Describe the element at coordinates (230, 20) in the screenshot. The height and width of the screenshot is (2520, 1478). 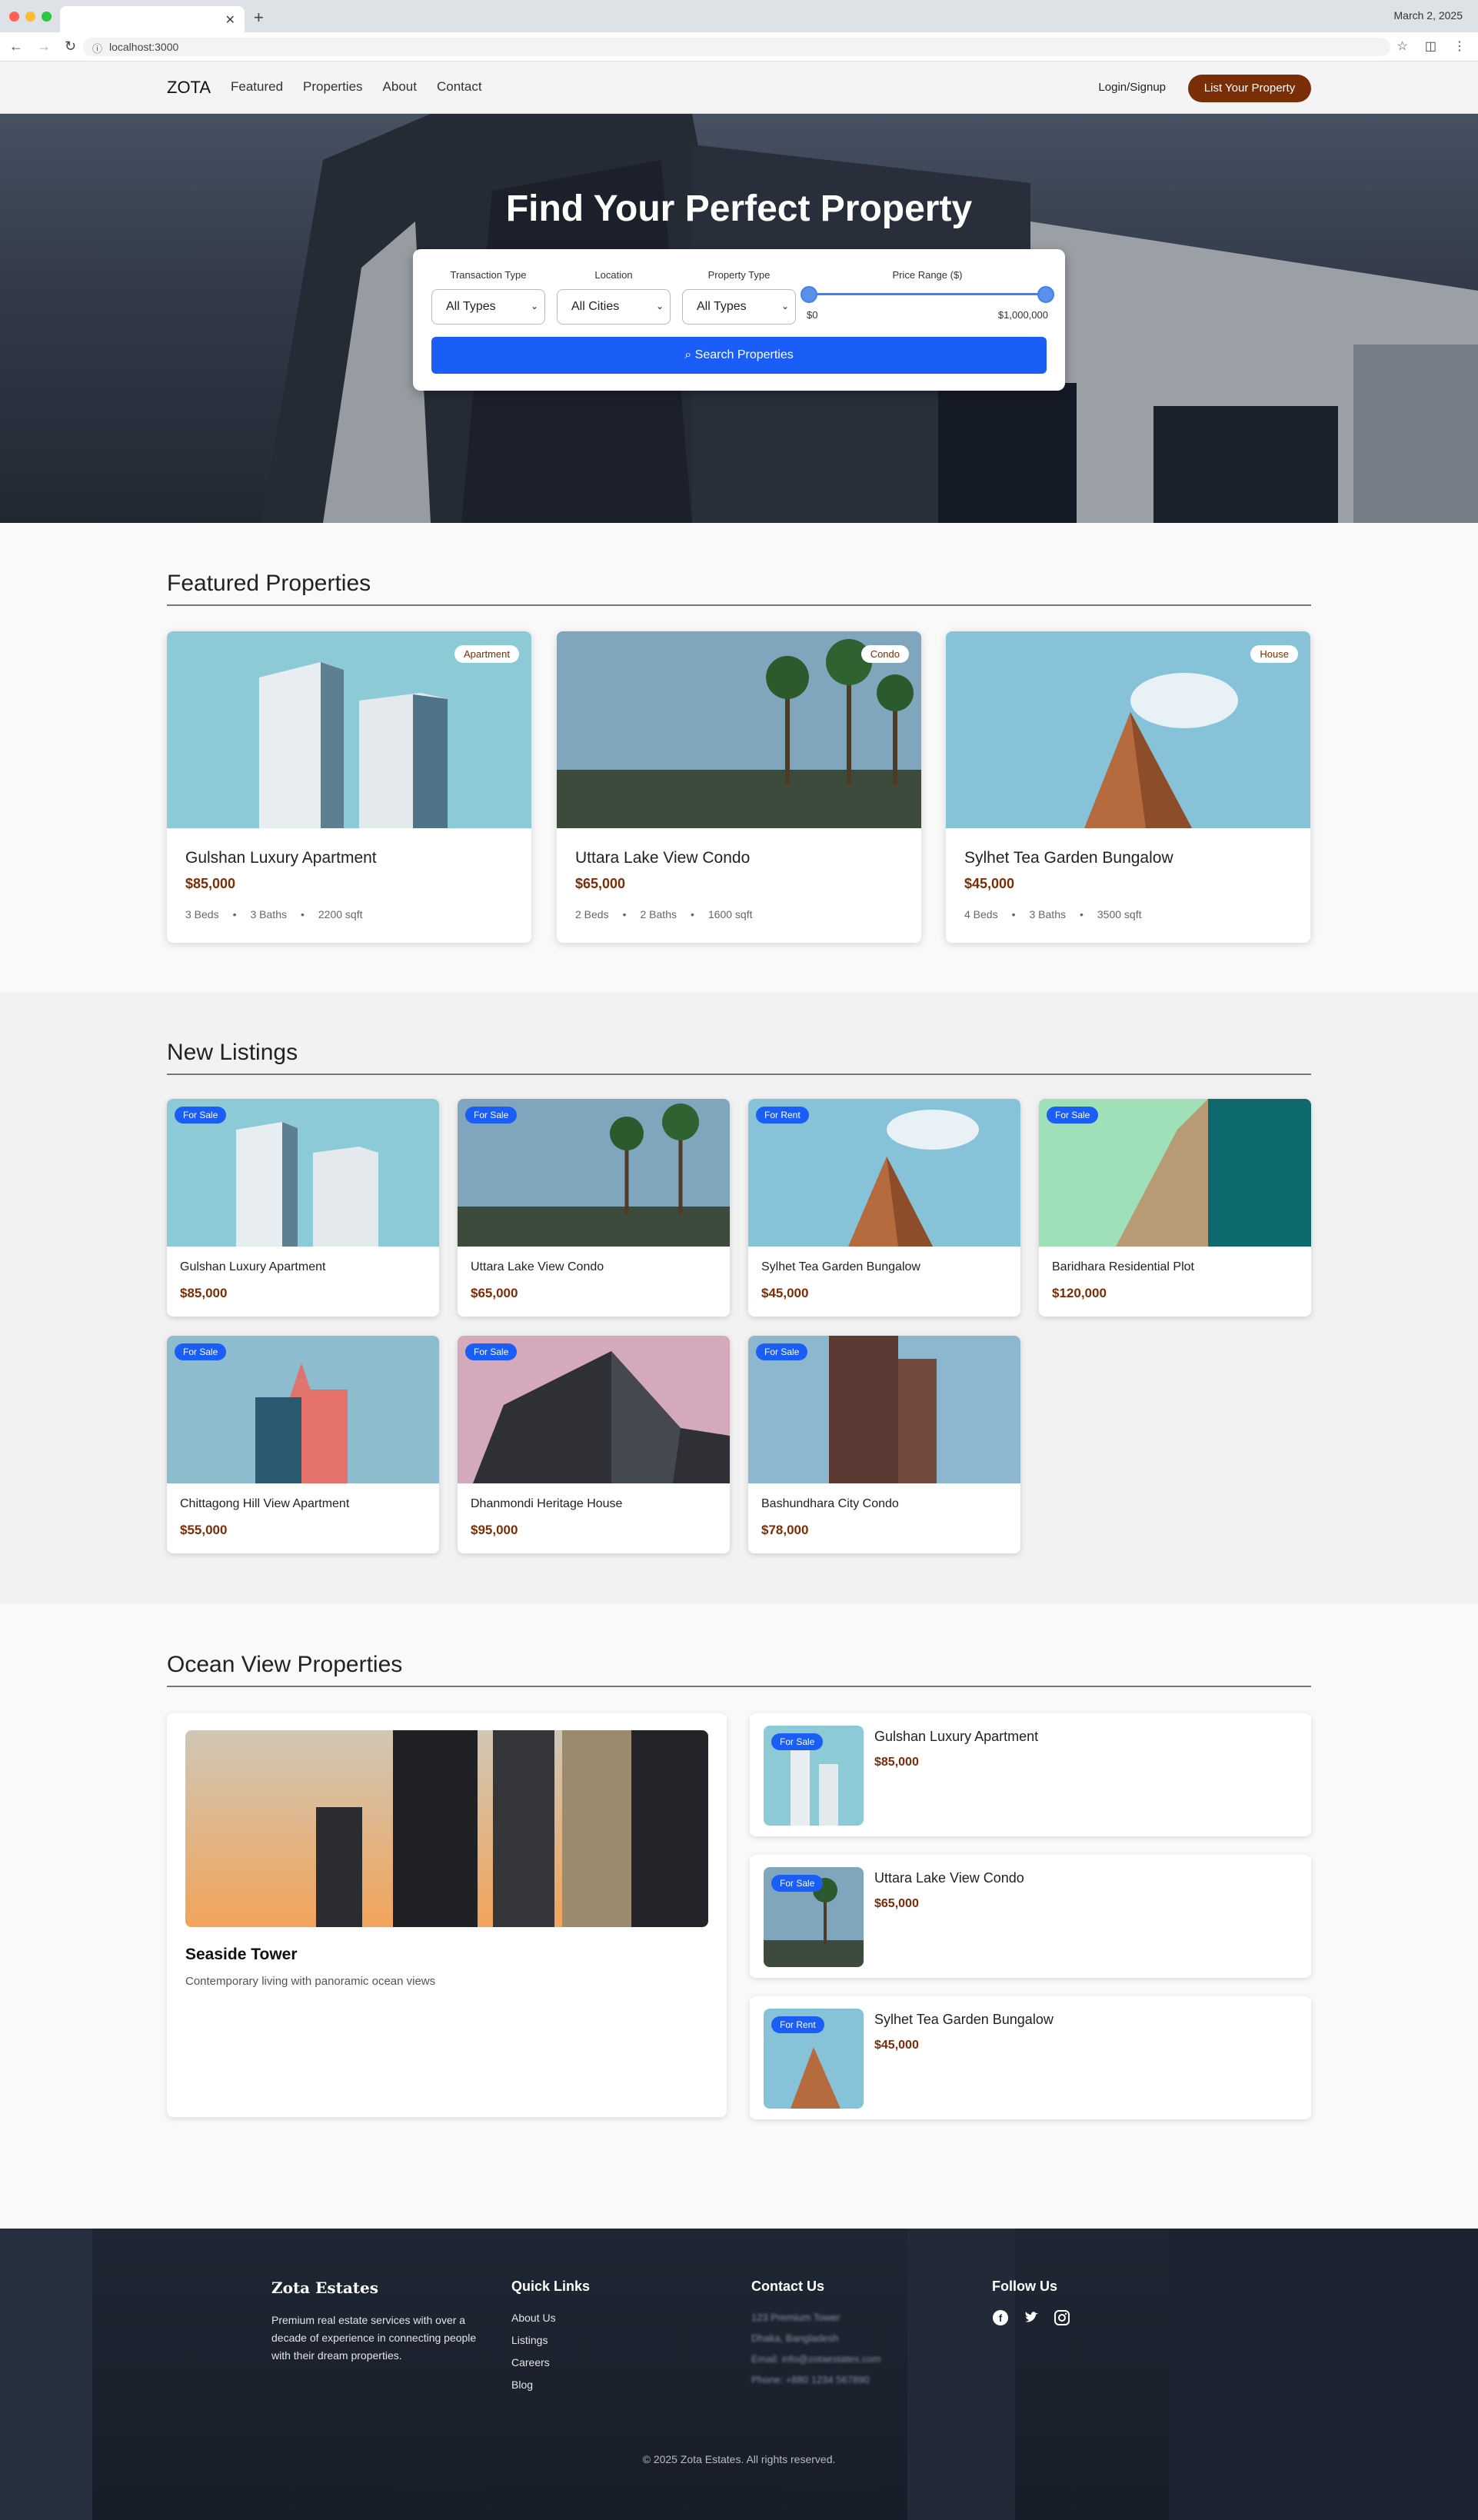
I see `close-tab-icon: ✕` at that location.